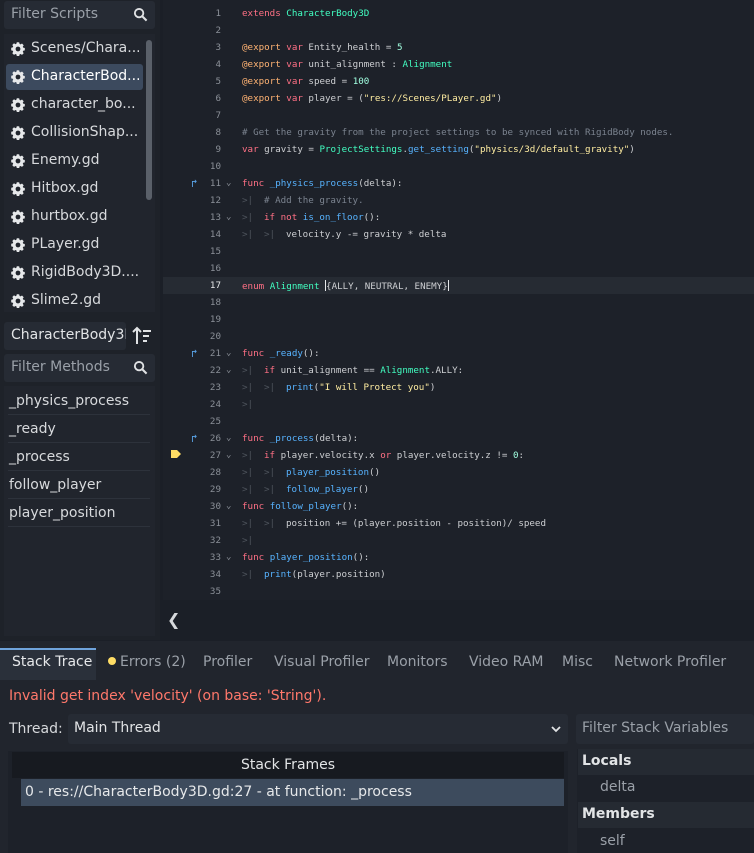  Describe the element at coordinates (215, 268) in the screenshot. I see `line-number: 16` at that location.